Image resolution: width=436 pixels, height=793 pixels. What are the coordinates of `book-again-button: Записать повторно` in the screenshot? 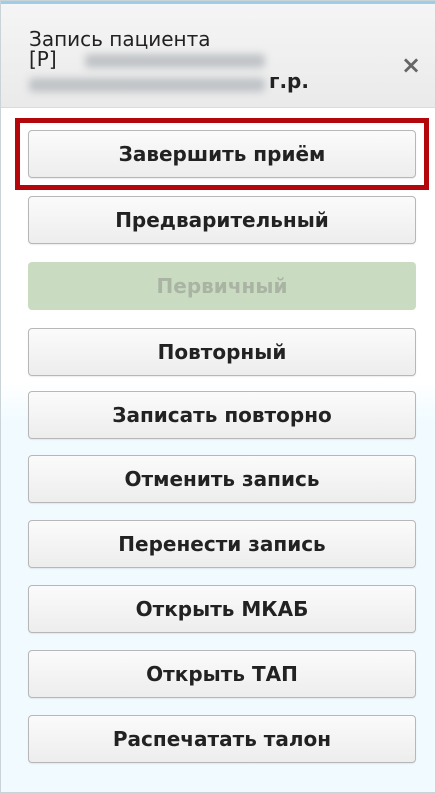 It's located at (222, 415).